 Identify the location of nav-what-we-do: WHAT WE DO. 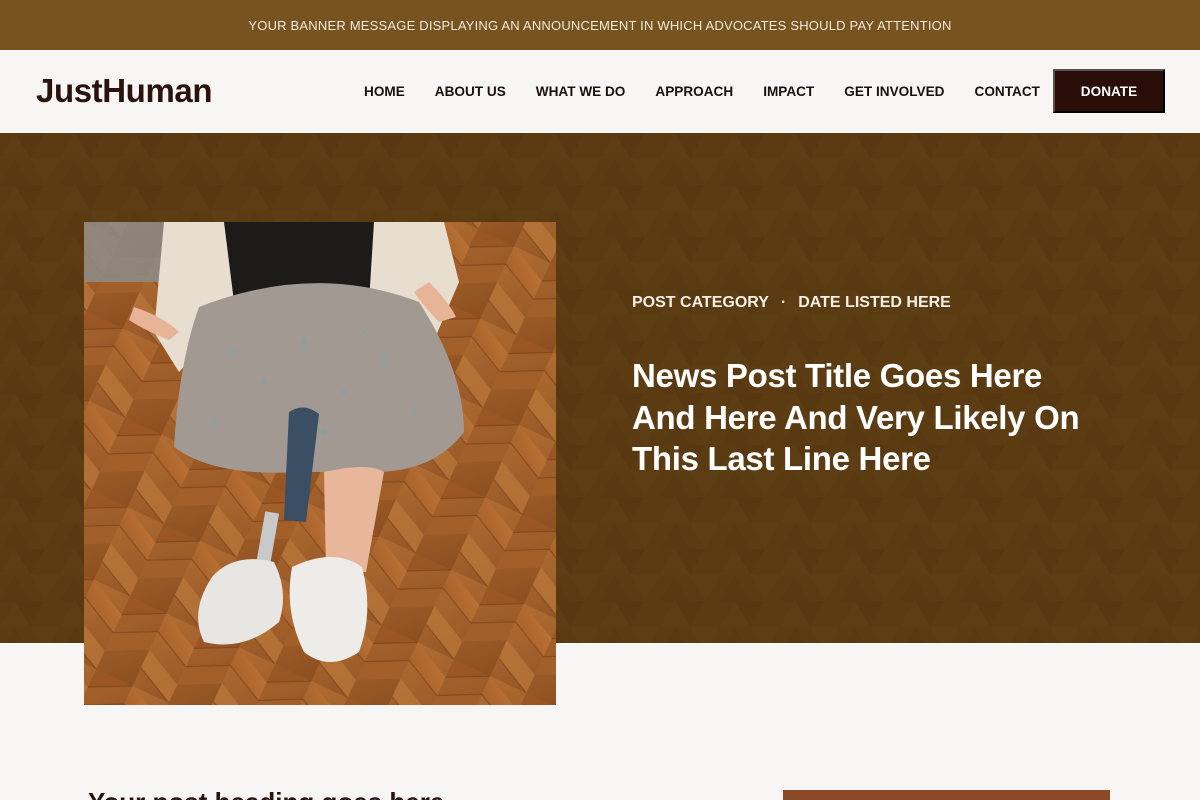
(581, 91).